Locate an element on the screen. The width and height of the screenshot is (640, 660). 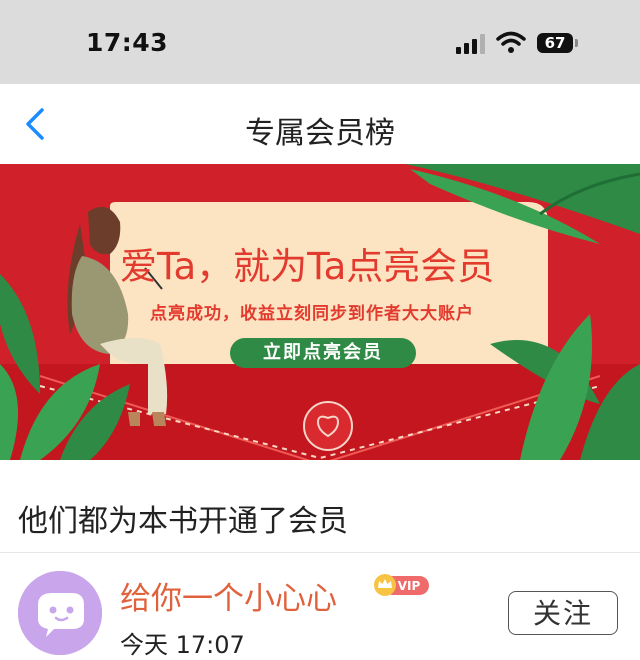
nav-bar: 专属会员榜 is located at coordinates (320, 124).